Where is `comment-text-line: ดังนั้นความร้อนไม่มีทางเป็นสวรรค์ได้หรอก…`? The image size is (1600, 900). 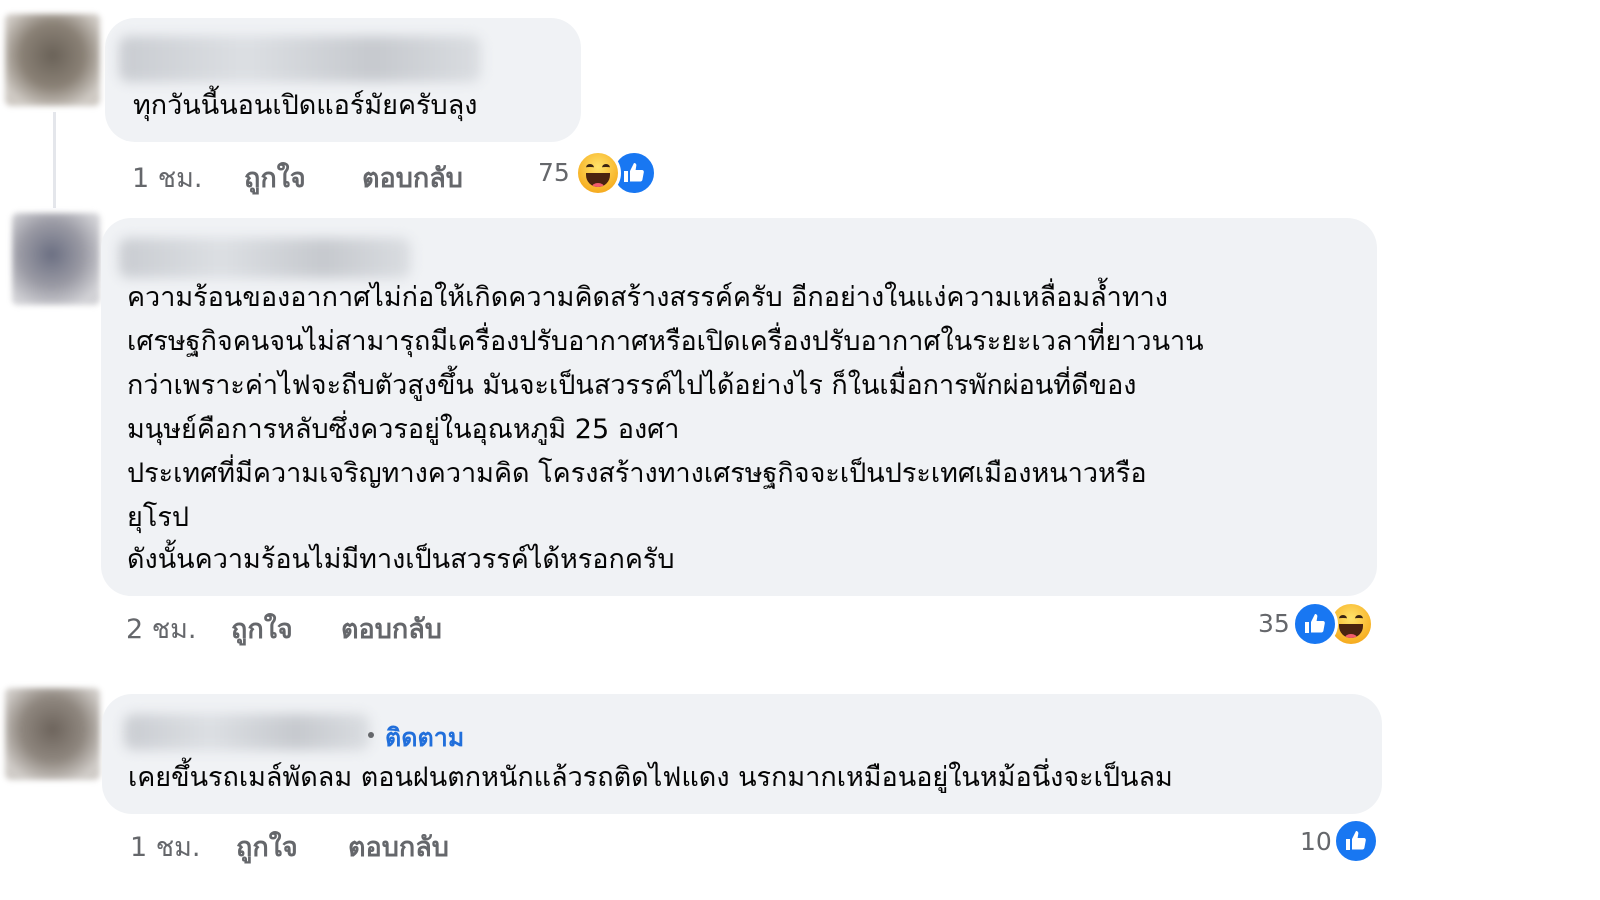
comment-text-line: ดังนั้นความร้อนไม่มีทางเป็นสวรรค์ได้หรอก… is located at coordinates (401, 559).